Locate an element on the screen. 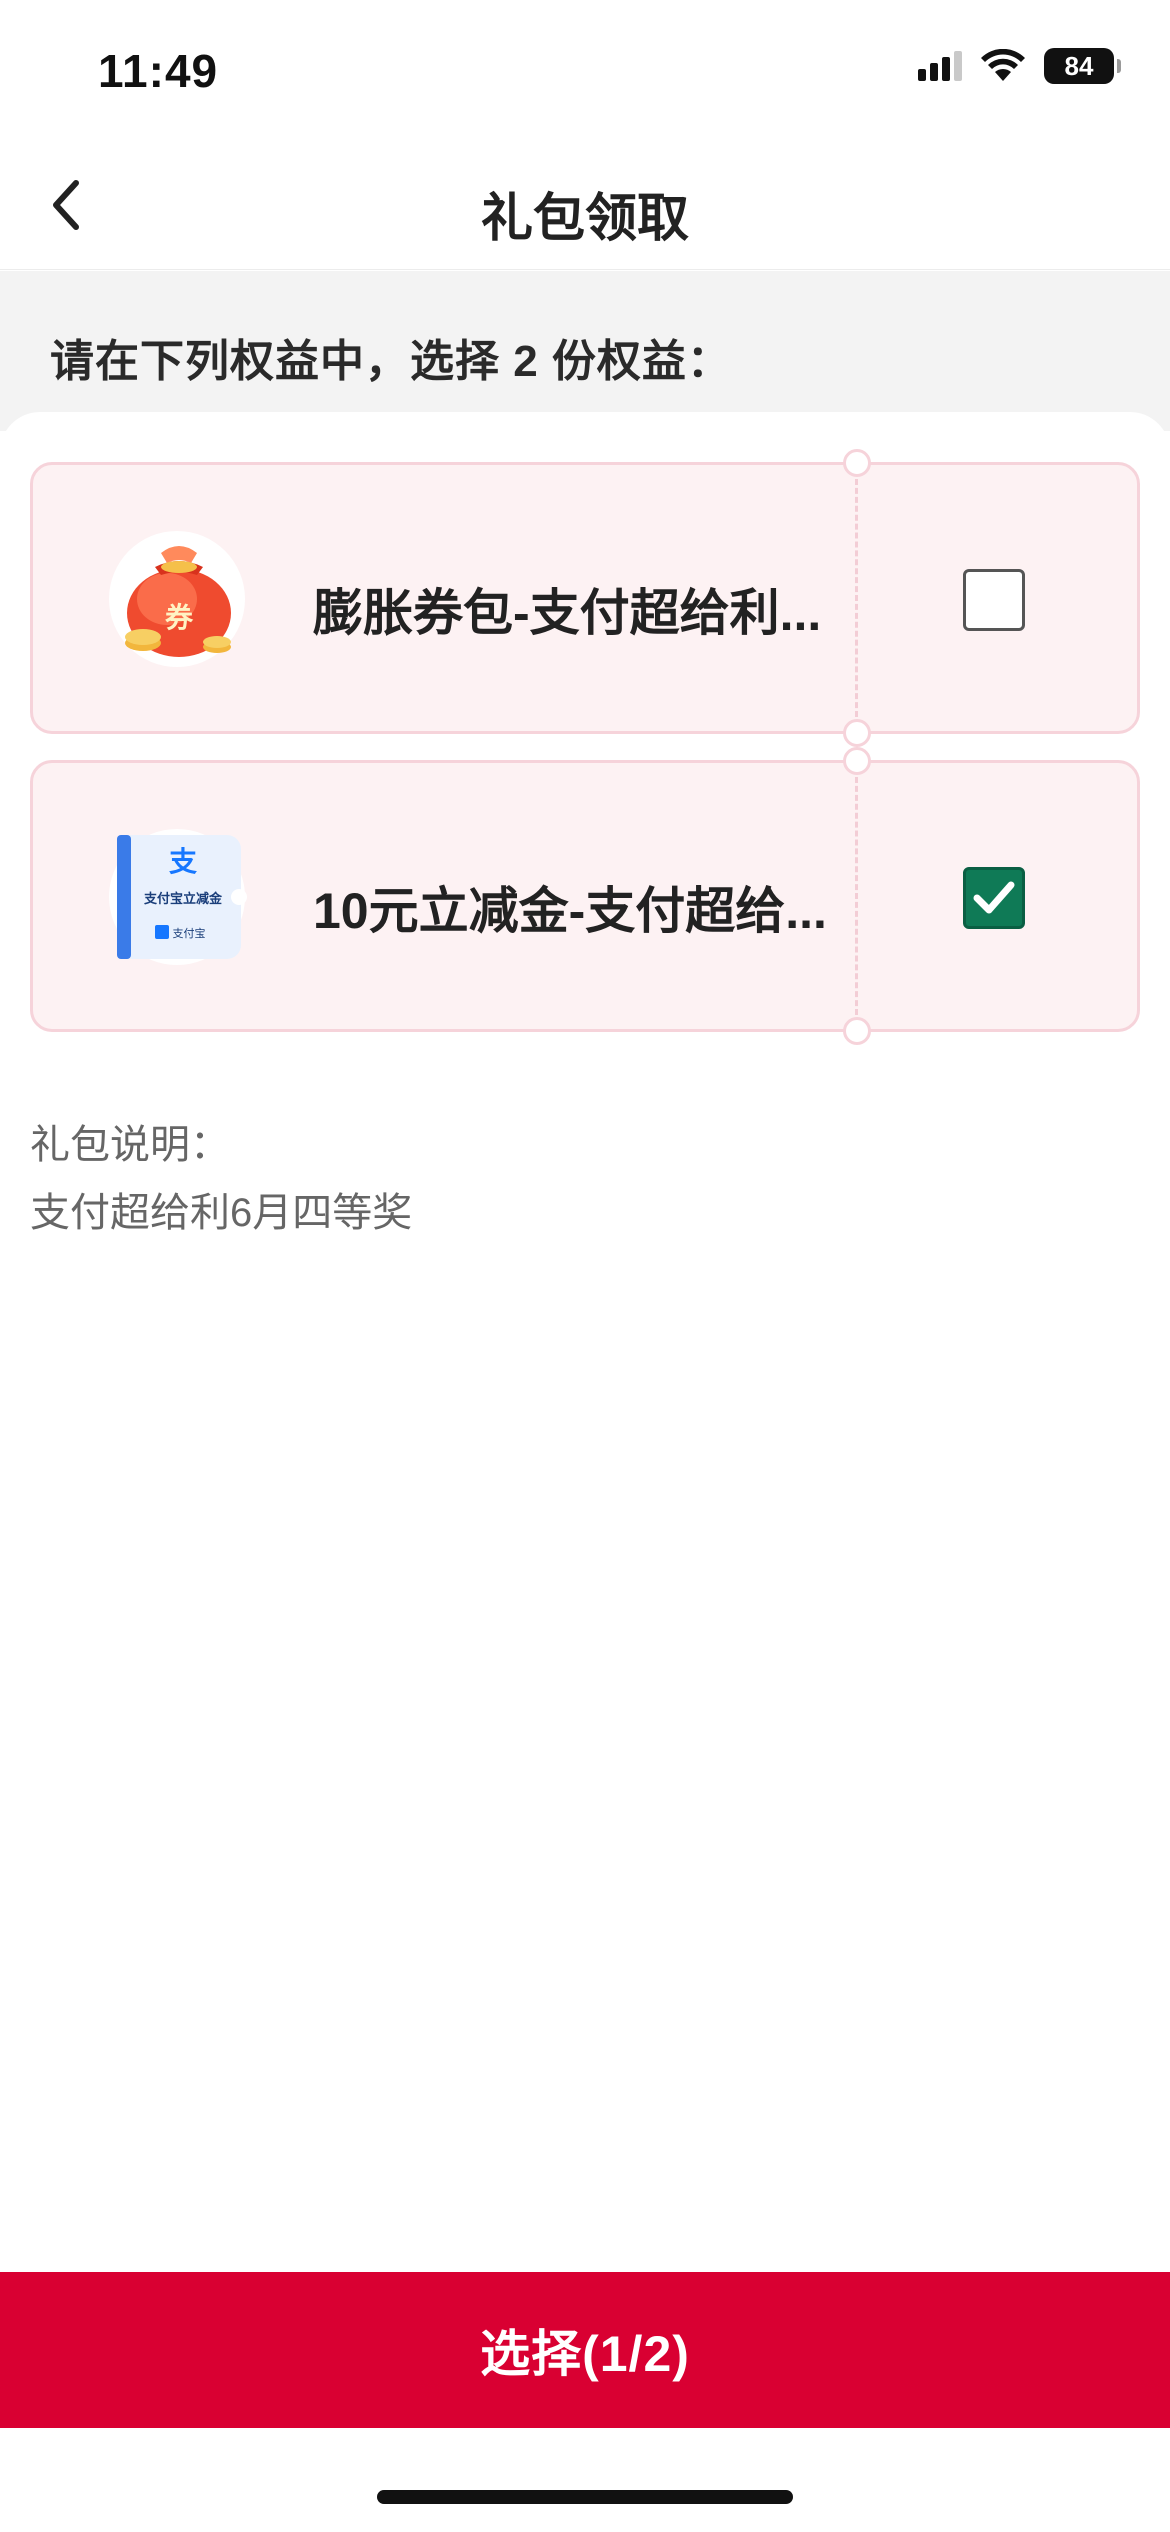  status-time: 11:49 is located at coordinates (158, 71).